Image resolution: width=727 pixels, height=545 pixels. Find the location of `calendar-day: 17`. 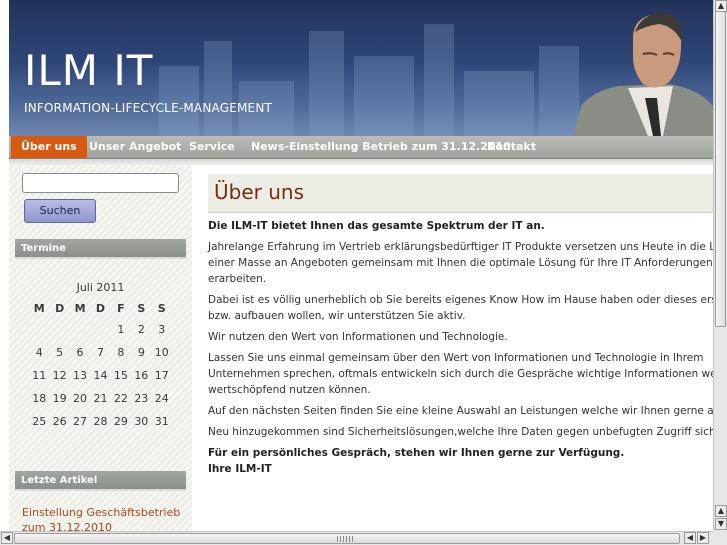

calendar-day: 17 is located at coordinates (161, 375).